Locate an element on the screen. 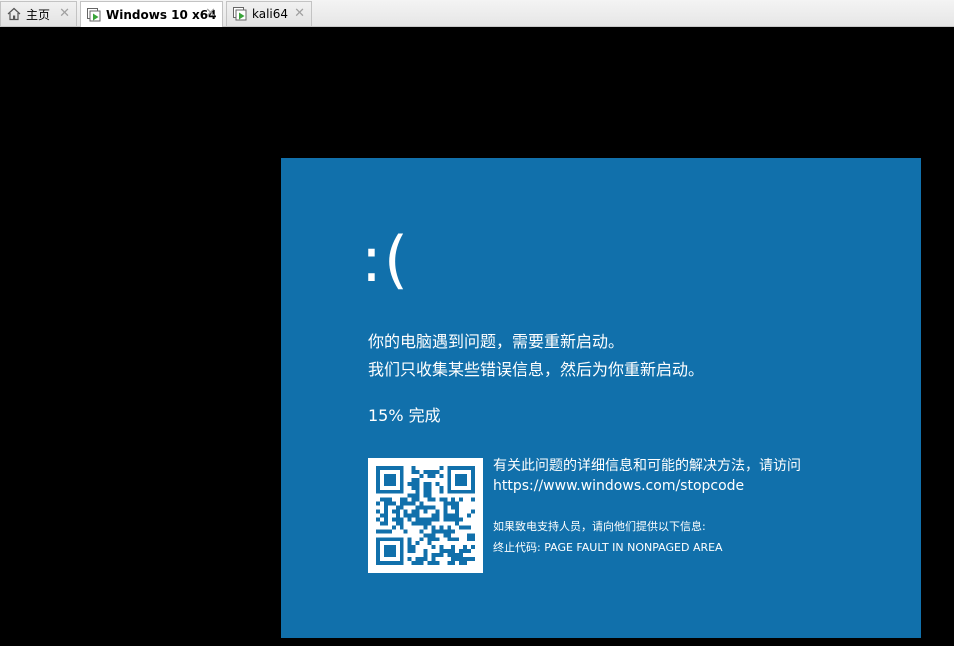 Image resolution: width=954 pixels, height=646 pixels. home-icon is located at coordinates (14, 14).